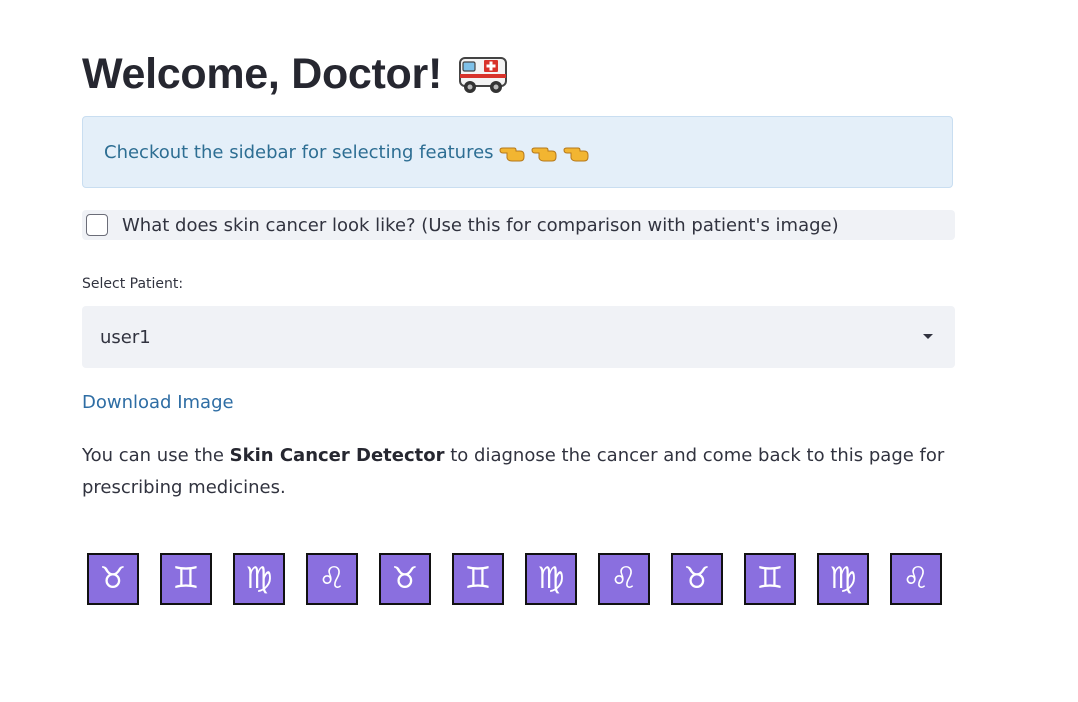  What do you see at coordinates (97, 225) in the screenshot?
I see `comparison-checkbox` at bounding box center [97, 225].